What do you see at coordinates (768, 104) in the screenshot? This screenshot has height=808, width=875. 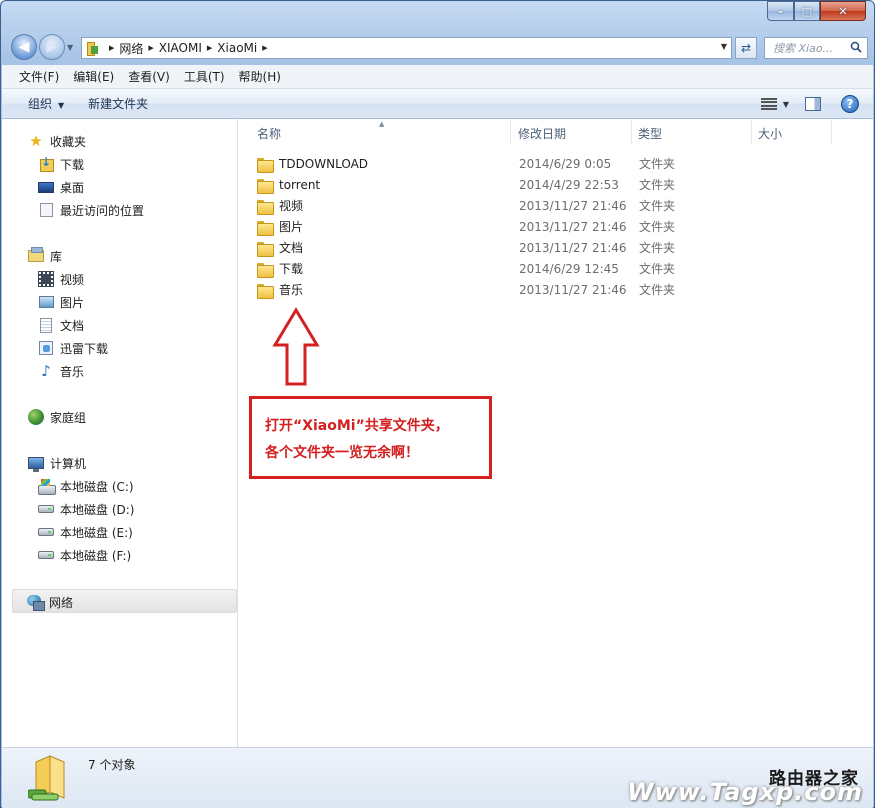 I see `change-view-icon` at bounding box center [768, 104].